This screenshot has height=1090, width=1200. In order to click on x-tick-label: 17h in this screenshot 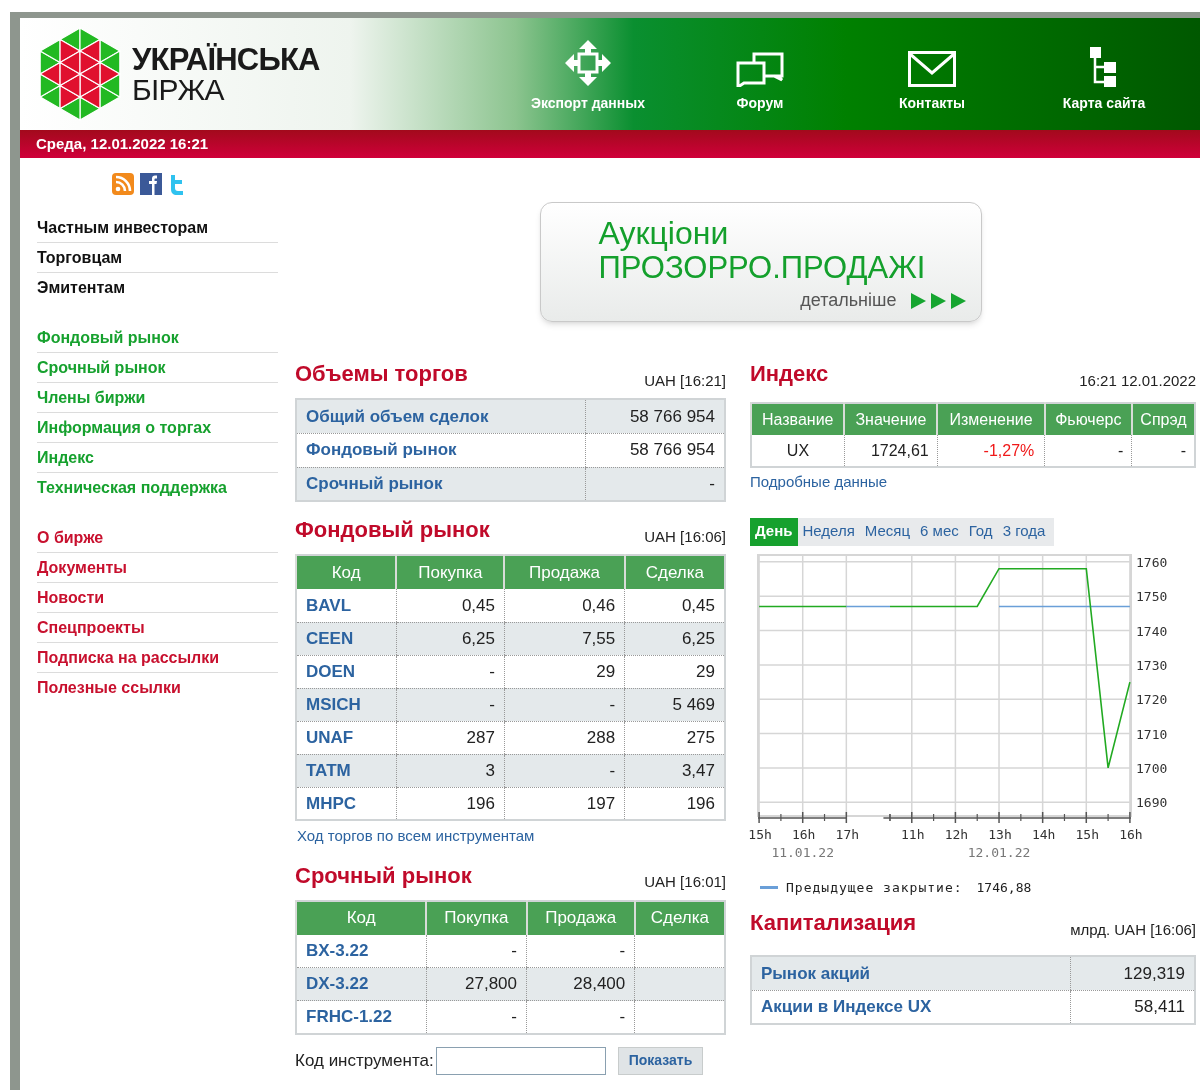, I will do `click(847, 834)`.